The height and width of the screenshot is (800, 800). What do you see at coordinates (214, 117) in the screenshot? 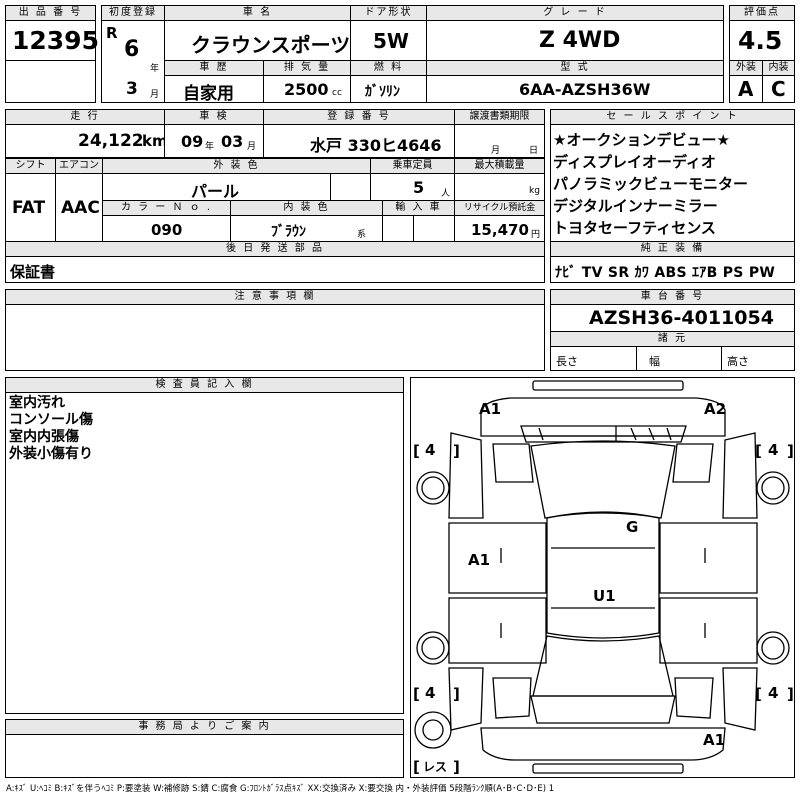
I see `inspection-header: 車 検` at bounding box center [214, 117].